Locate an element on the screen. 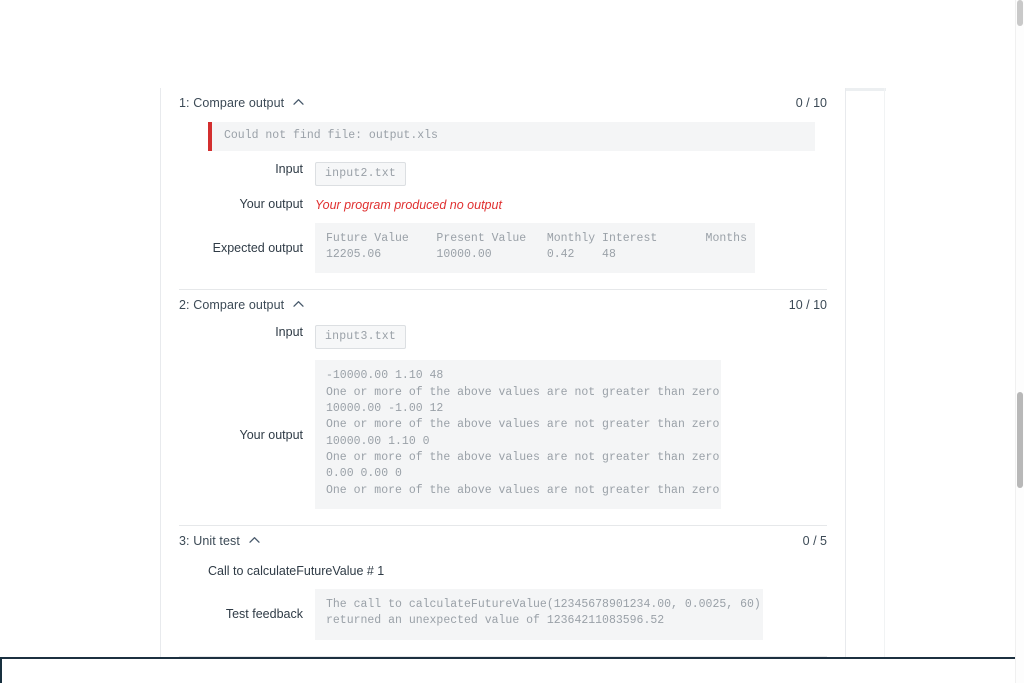 The width and height of the screenshot is (1024, 683). section-3-title: 3: Unit test is located at coordinates (219, 541).